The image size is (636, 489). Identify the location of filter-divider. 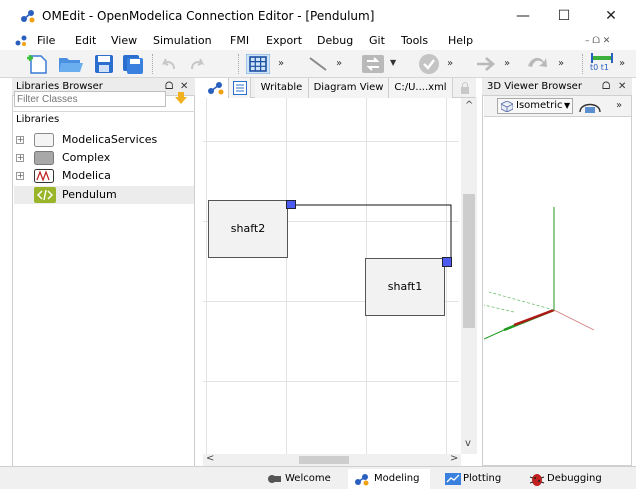
(103, 111).